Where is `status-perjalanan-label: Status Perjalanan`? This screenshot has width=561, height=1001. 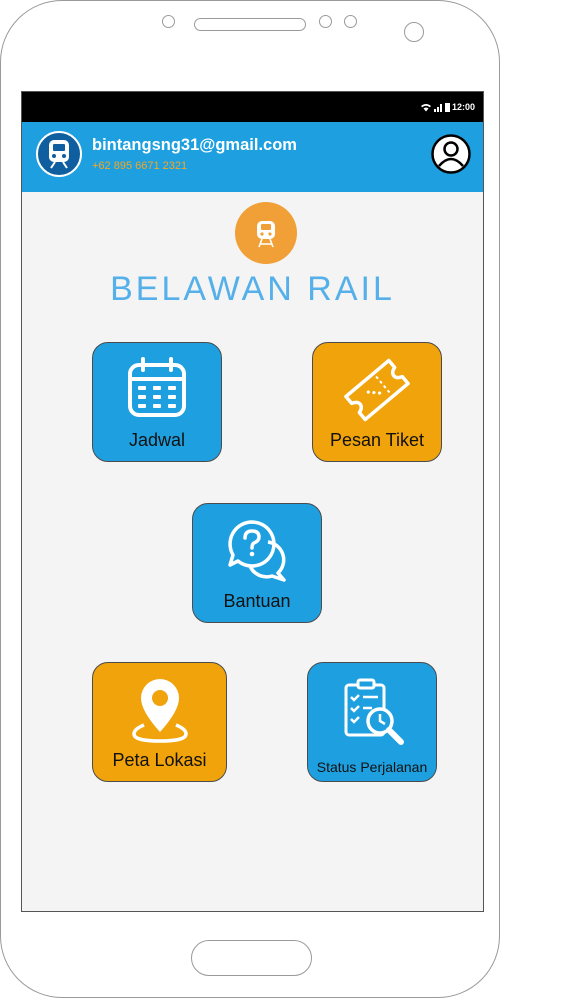
status-perjalanan-label: Status Perjalanan is located at coordinates (372, 767).